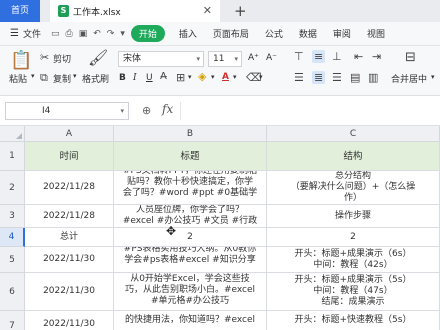 This screenshot has width=440, height=330. Describe the element at coordinates (67, 111) in the screenshot. I see `name-box: I4 ▾` at that location.